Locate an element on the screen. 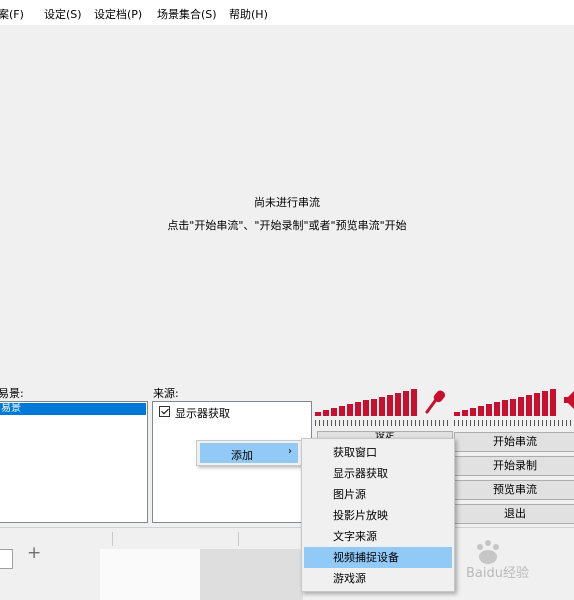 This screenshot has width=574, height=600. menu-item-window-capture: 获取窗口 is located at coordinates (378, 452).